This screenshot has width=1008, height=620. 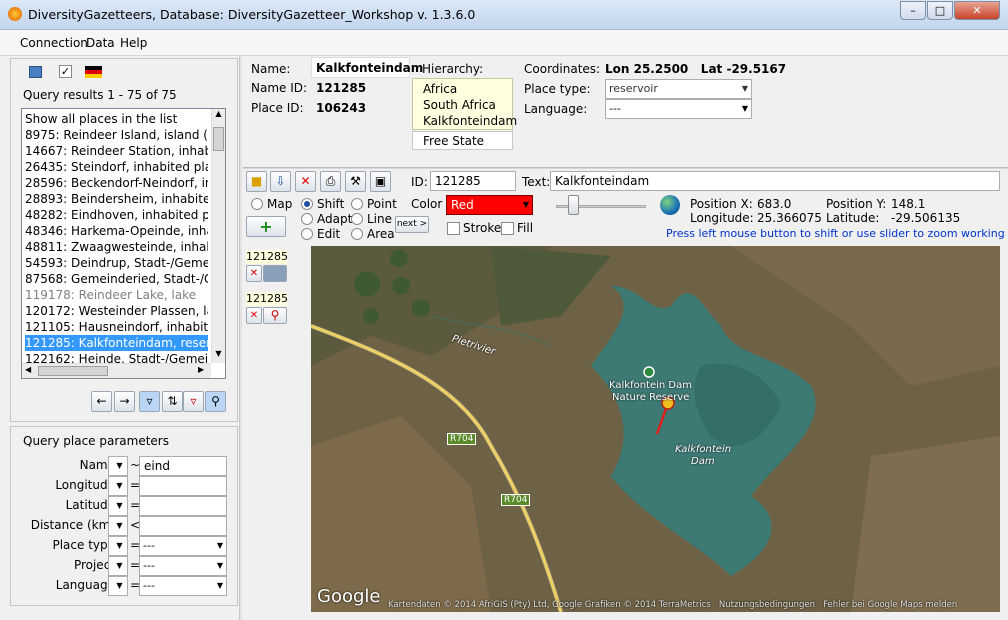 I want to click on mode-label: Adapt, so click(x=335, y=219).